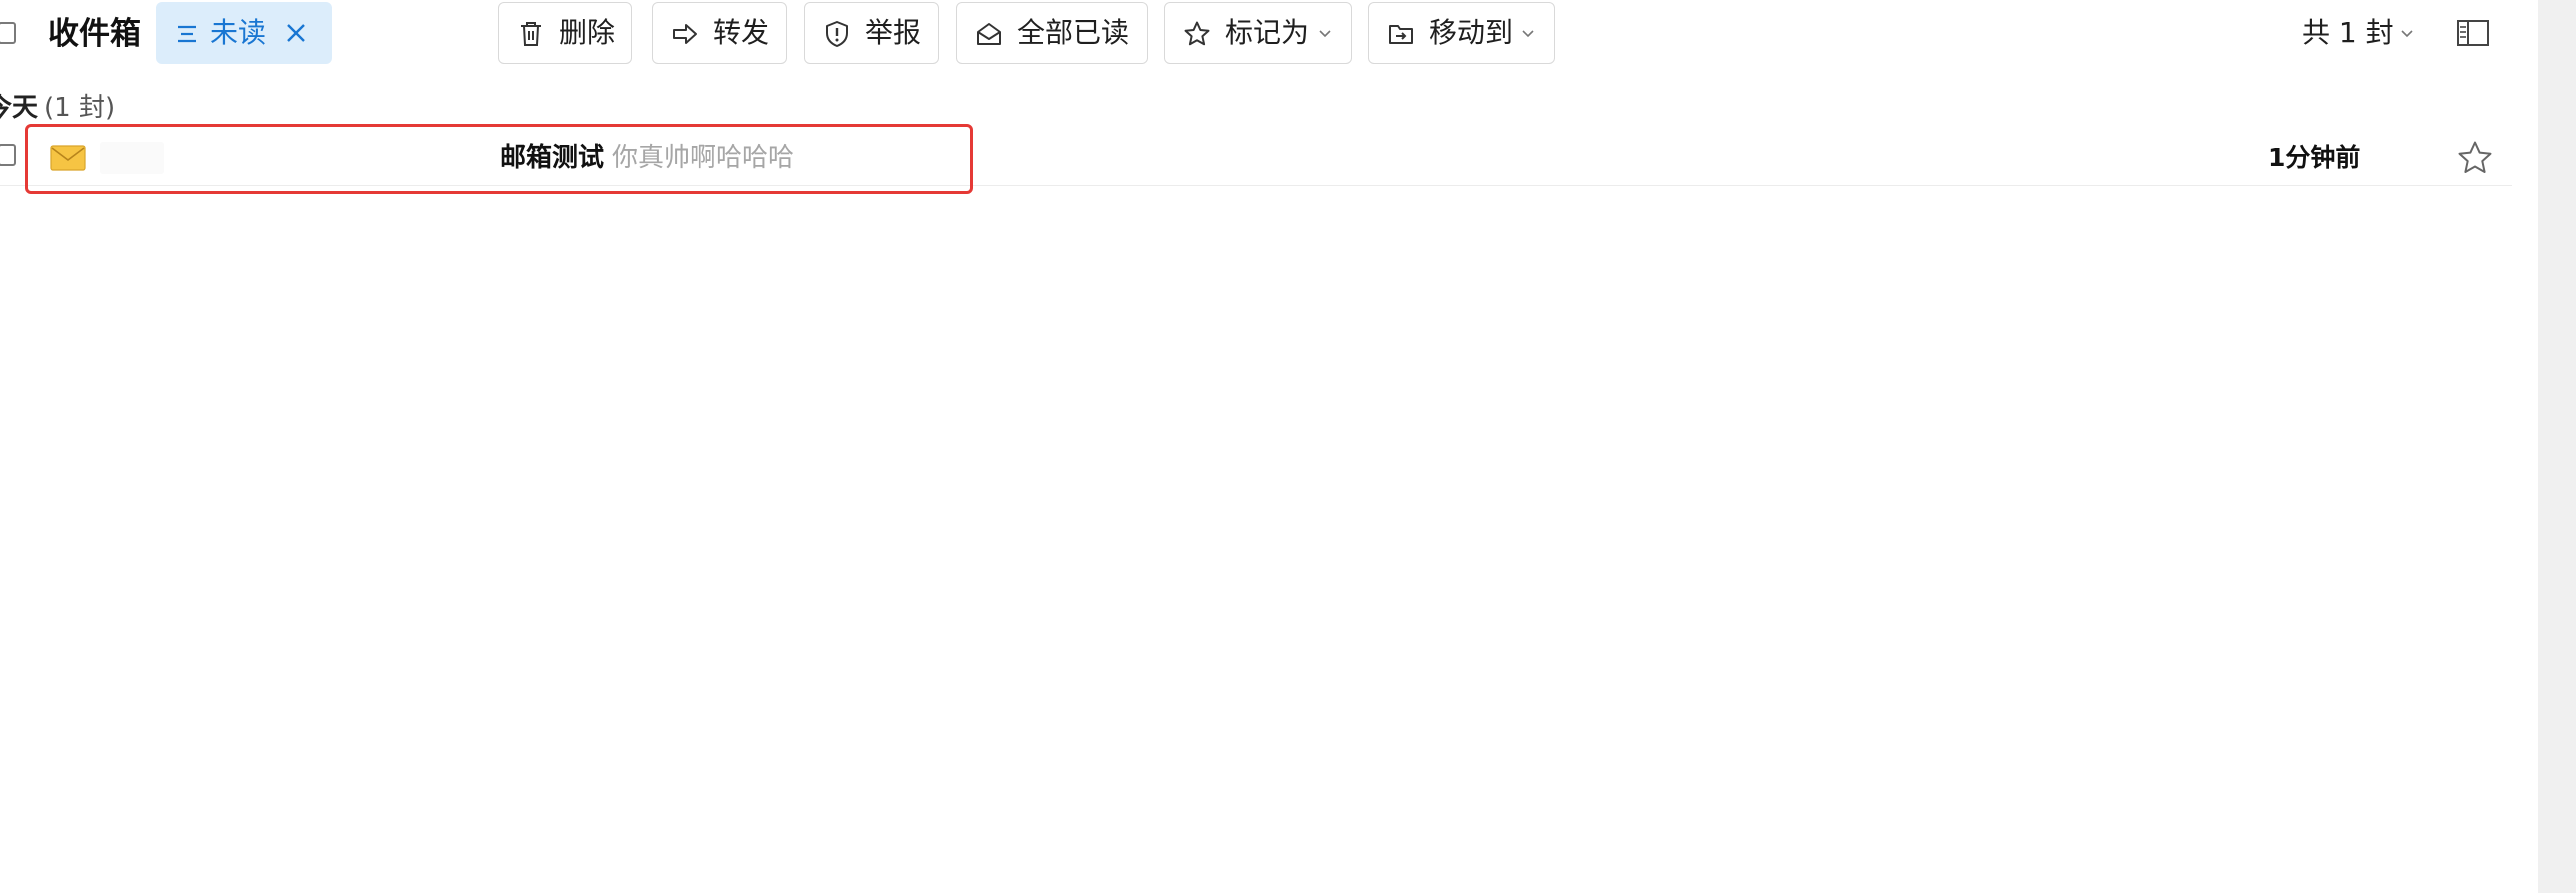 Image resolution: width=2576 pixels, height=893 pixels. Describe the element at coordinates (19, 108) in the screenshot. I see `group-name: 今天` at that location.